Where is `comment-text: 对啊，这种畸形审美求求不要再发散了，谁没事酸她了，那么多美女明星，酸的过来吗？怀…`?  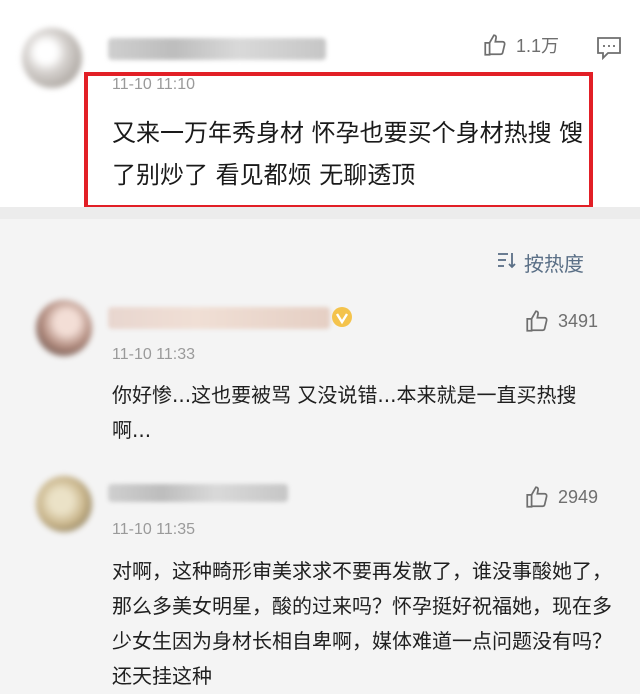
comment-text: 对啊，这种畸形审美求求不要再发散了，谁没事酸她了，那么多美女明星，酸的过来吗？怀… is located at coordinates (362, 623).